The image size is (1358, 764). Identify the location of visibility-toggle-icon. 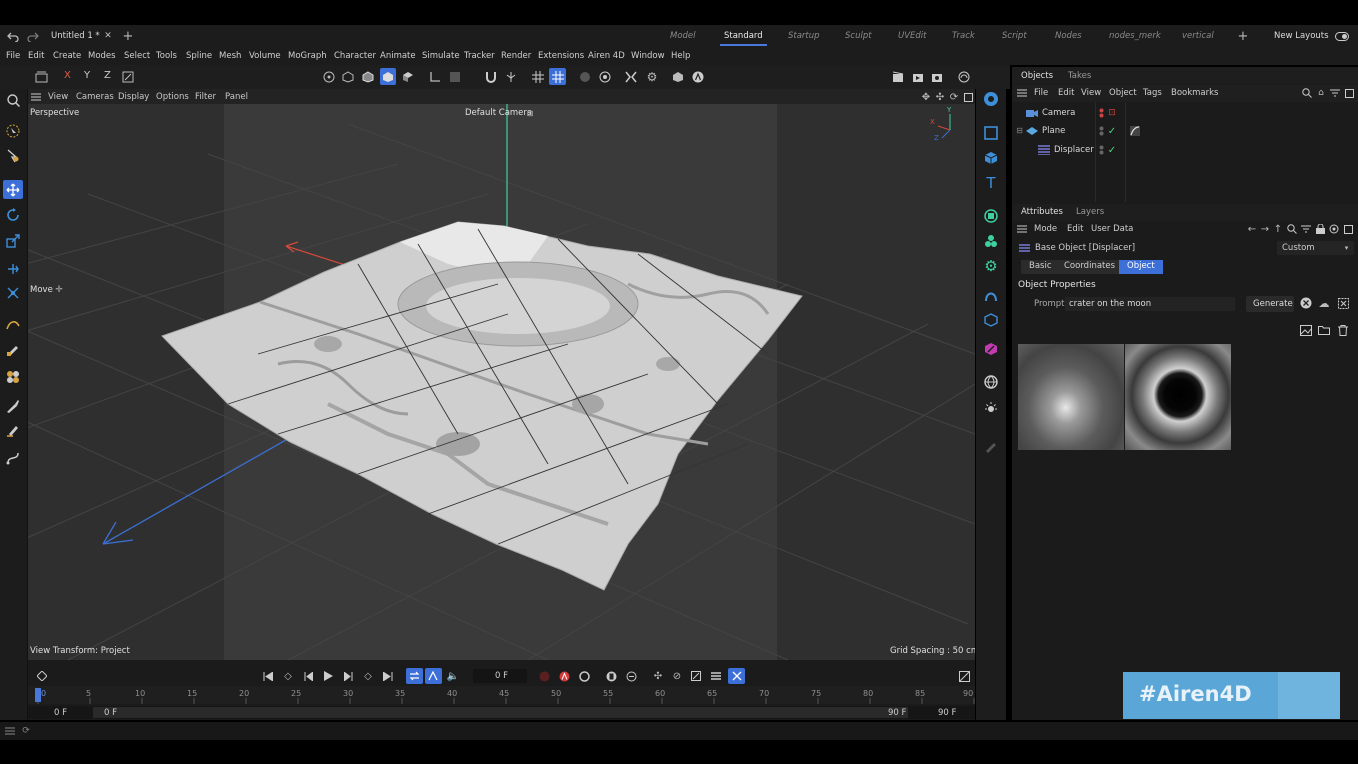
(1101, 113).